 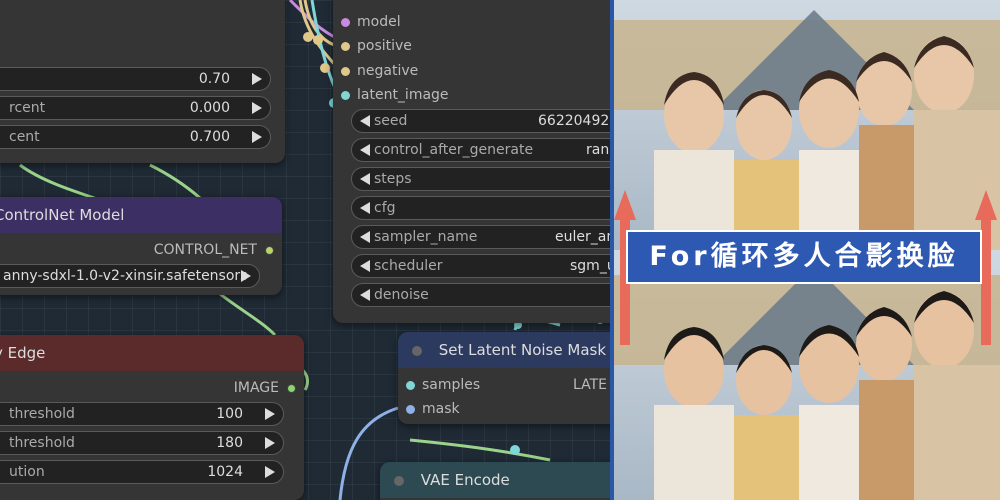 I want to click on widget-value: 1024, so click(x=225, y=472).